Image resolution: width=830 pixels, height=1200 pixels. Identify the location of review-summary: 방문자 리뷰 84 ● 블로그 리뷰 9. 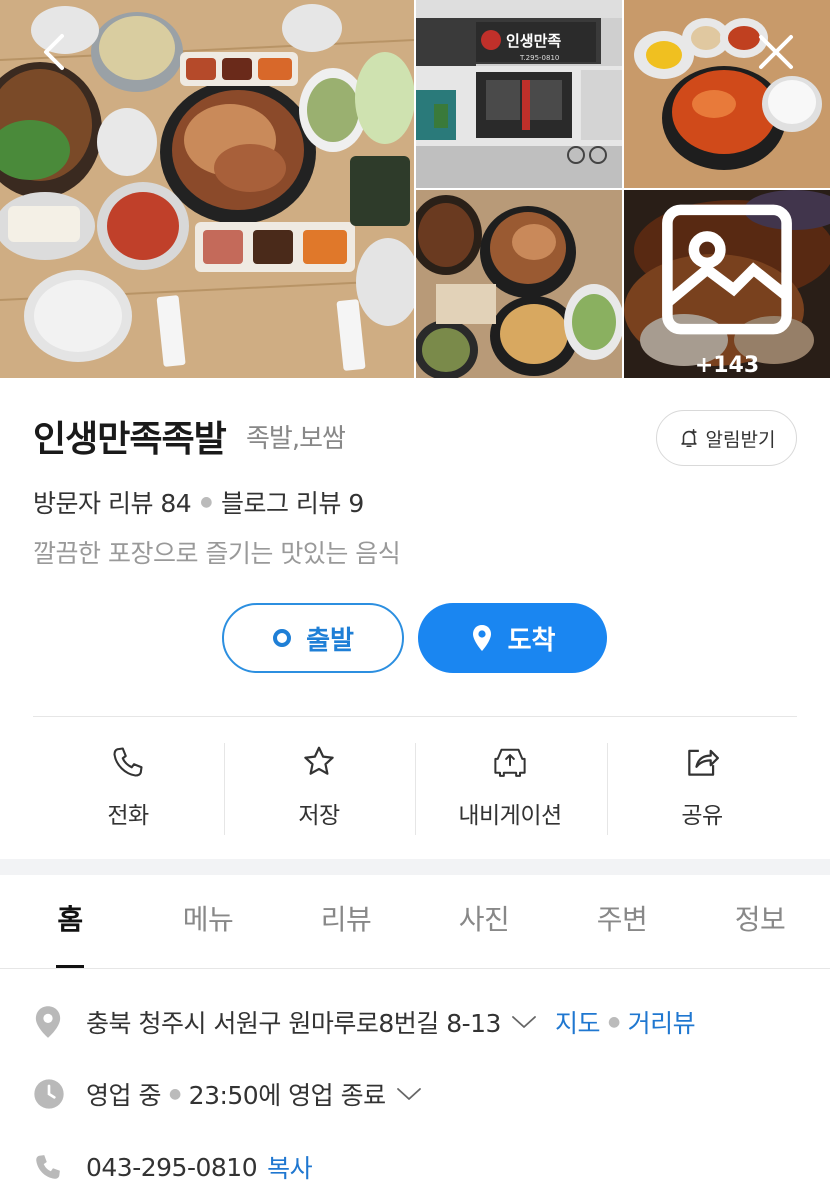
(198, 502).